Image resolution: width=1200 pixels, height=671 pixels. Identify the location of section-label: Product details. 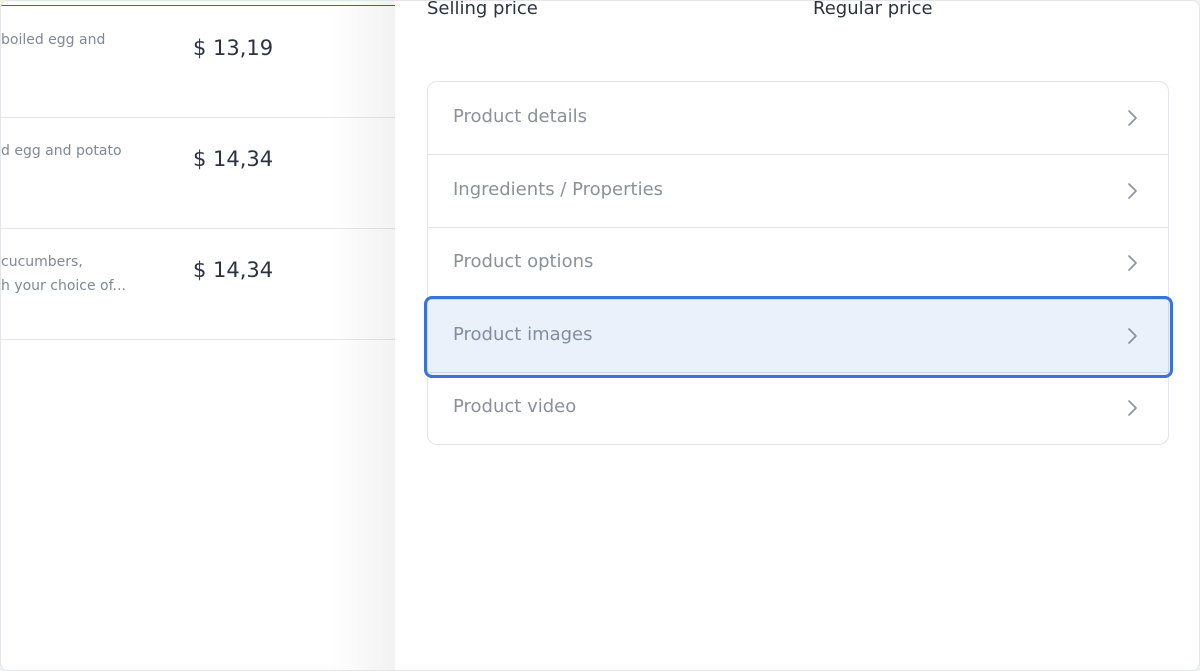
(520, 116).